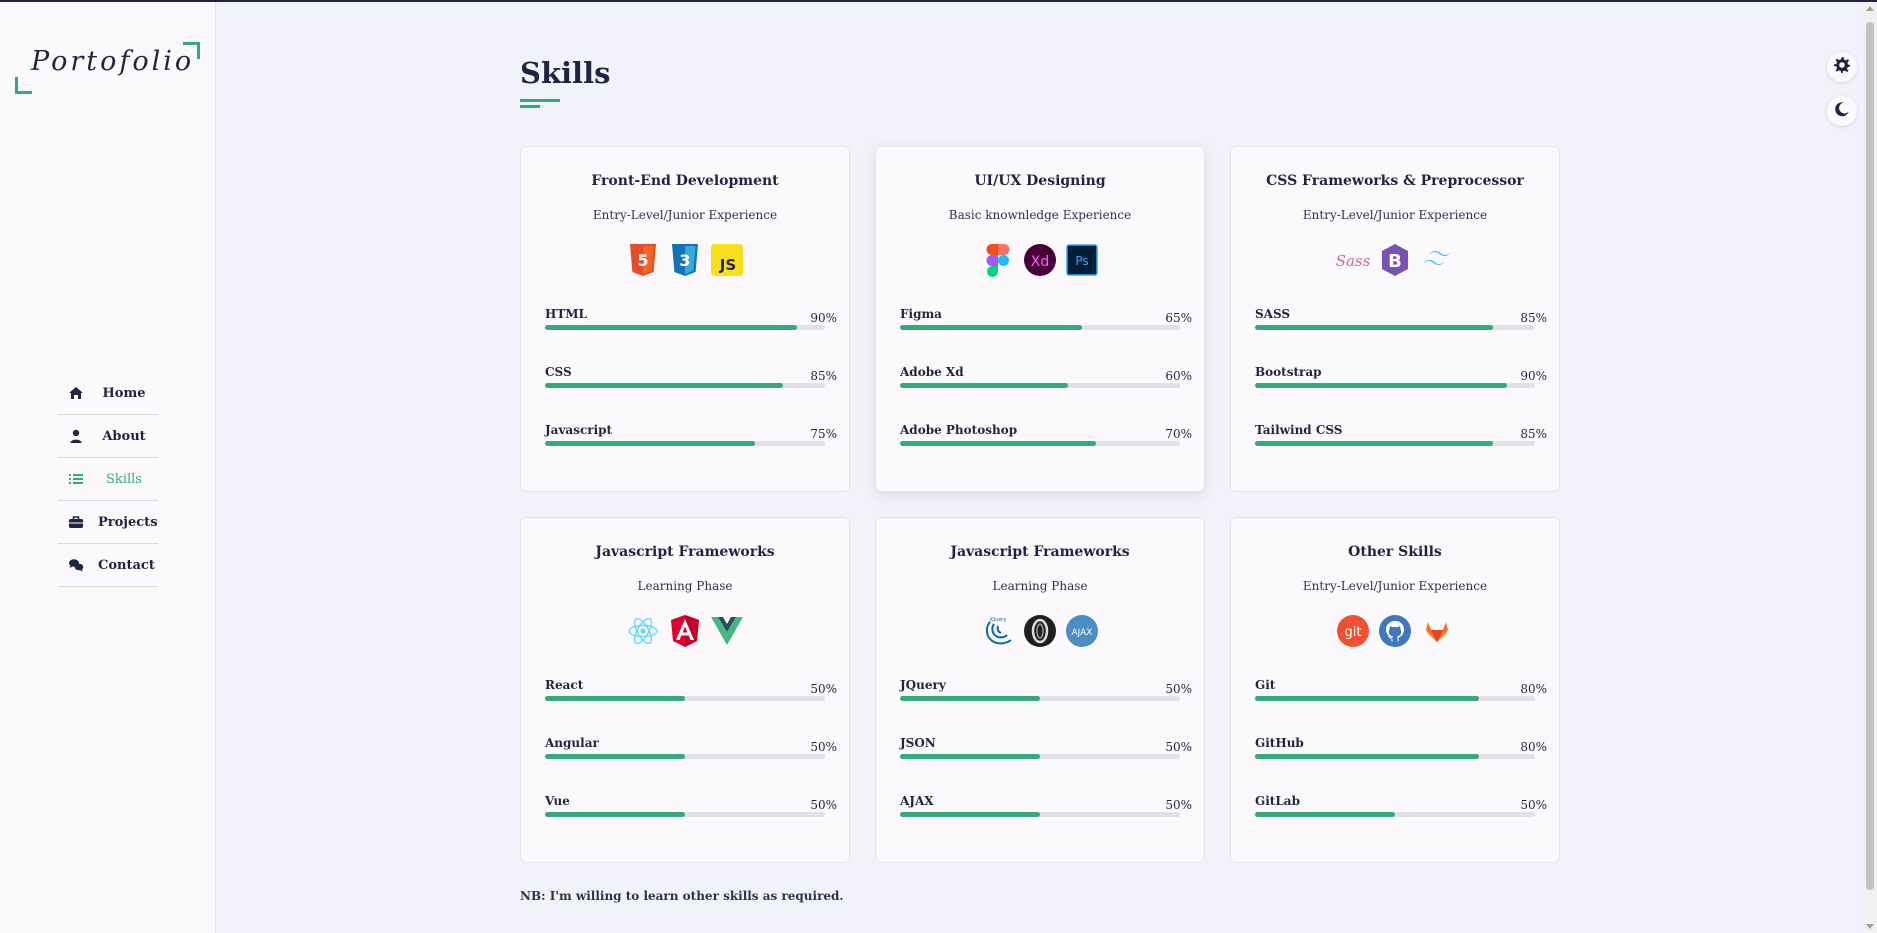 The image size is (1877, 933). Describe the element at coordinates (998, 260) in the screenshot. I see `figma-icon` at that location.